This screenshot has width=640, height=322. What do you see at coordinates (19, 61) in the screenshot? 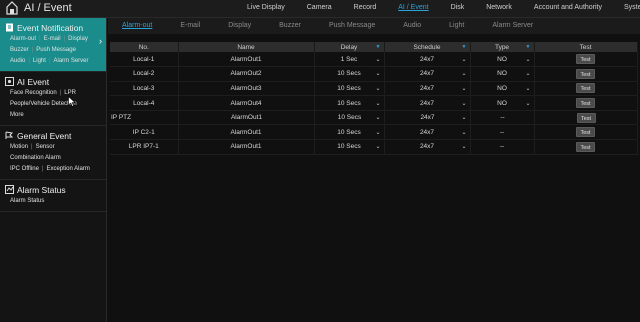
I see `sidebar-link-audio: Audio` at bounding box center [19, 61].